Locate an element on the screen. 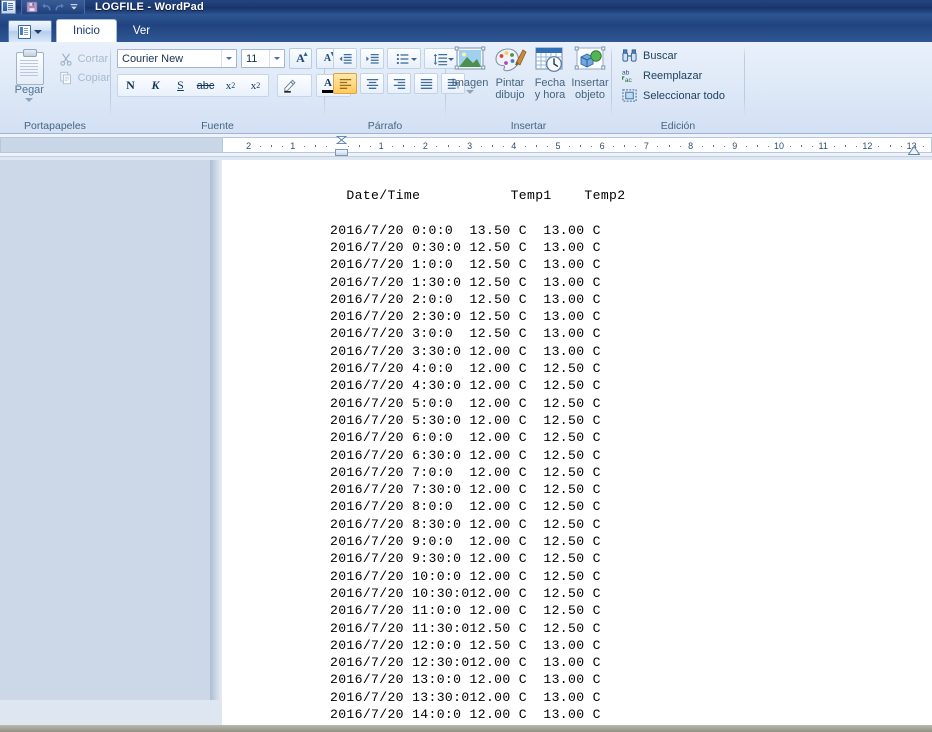  decrease-indent-button is located at coordinates (345, 58).